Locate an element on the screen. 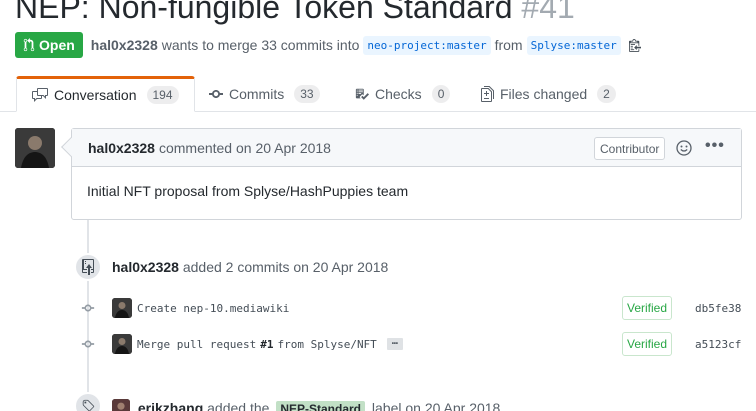 The height and width of the screenshot is (411, 756). commit-sha: db5fe38 is located at coordinates (718, 308).